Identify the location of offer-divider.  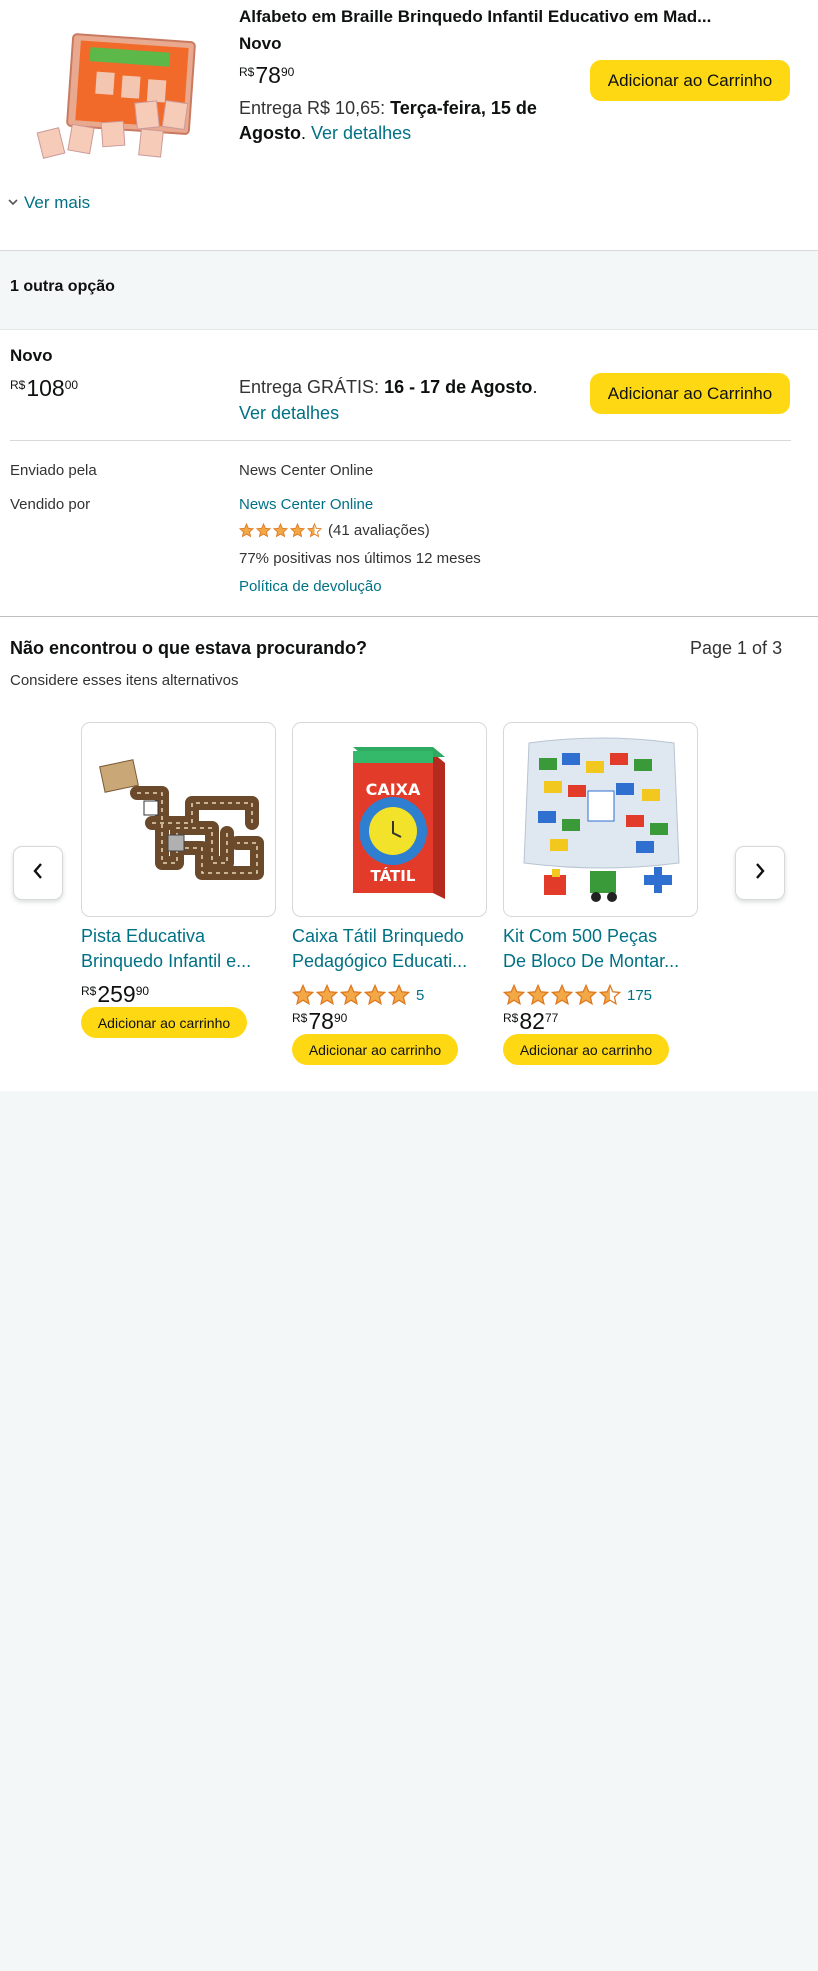
(400, 440).